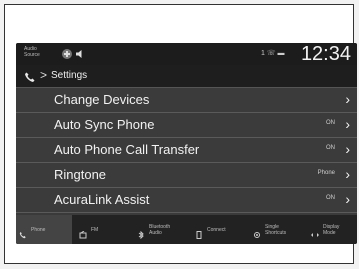 This screenshot has height=269, width=359. What do you see at coordinates (104, 124) in the screenshot?
I see `setting-label: Auto Sync Phone` at bounding box center [104, 124].